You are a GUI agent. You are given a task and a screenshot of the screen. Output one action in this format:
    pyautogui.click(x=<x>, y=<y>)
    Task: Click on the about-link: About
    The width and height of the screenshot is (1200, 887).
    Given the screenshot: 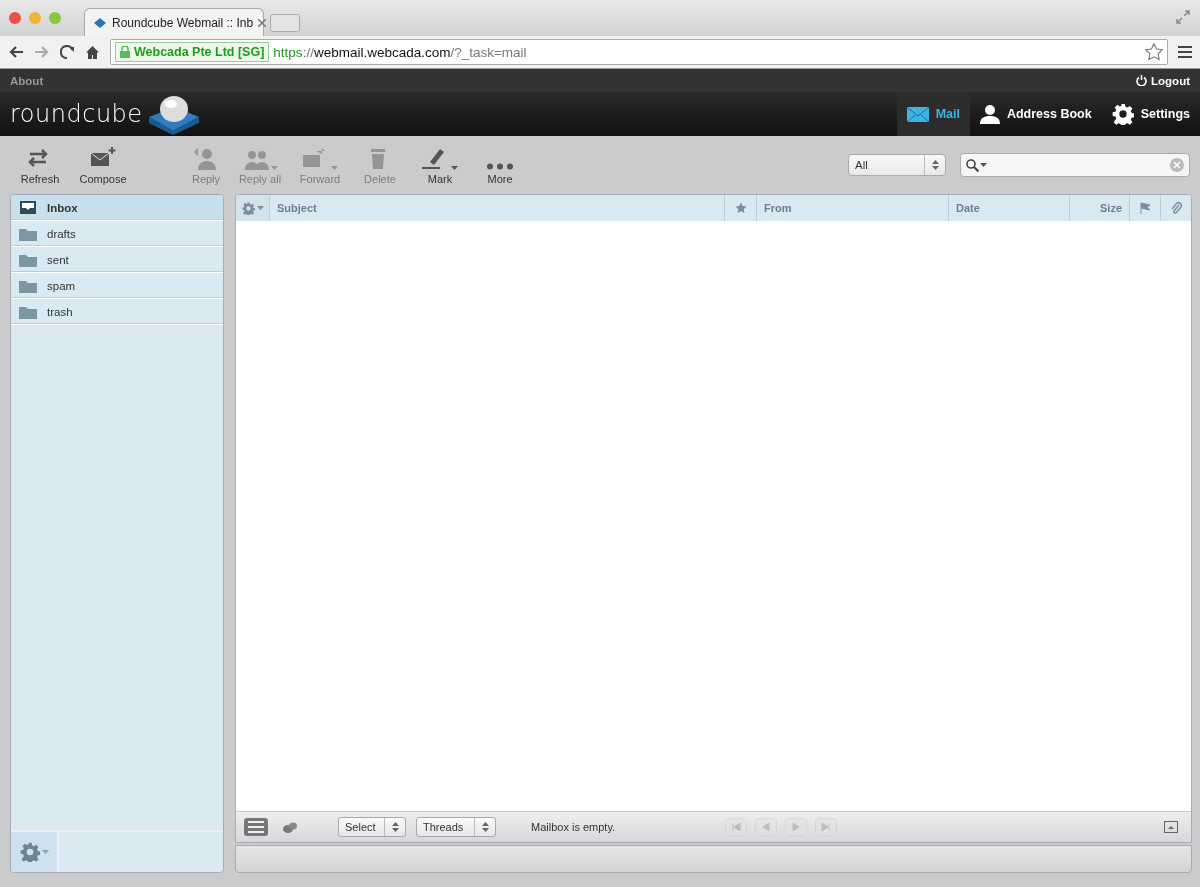 What is the action you would take?
    pyautogui.click(x=27, y=80)
    